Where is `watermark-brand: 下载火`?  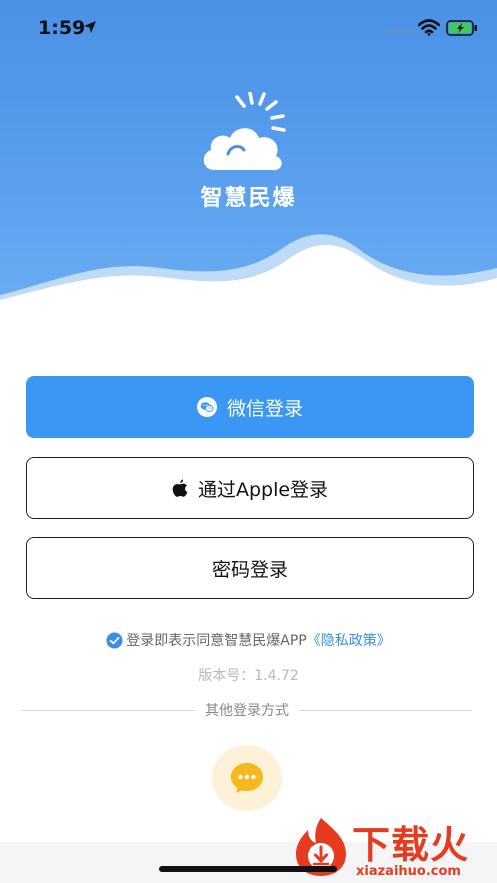
watermark-brand: 下载火 is located at coordinates (411, 845).